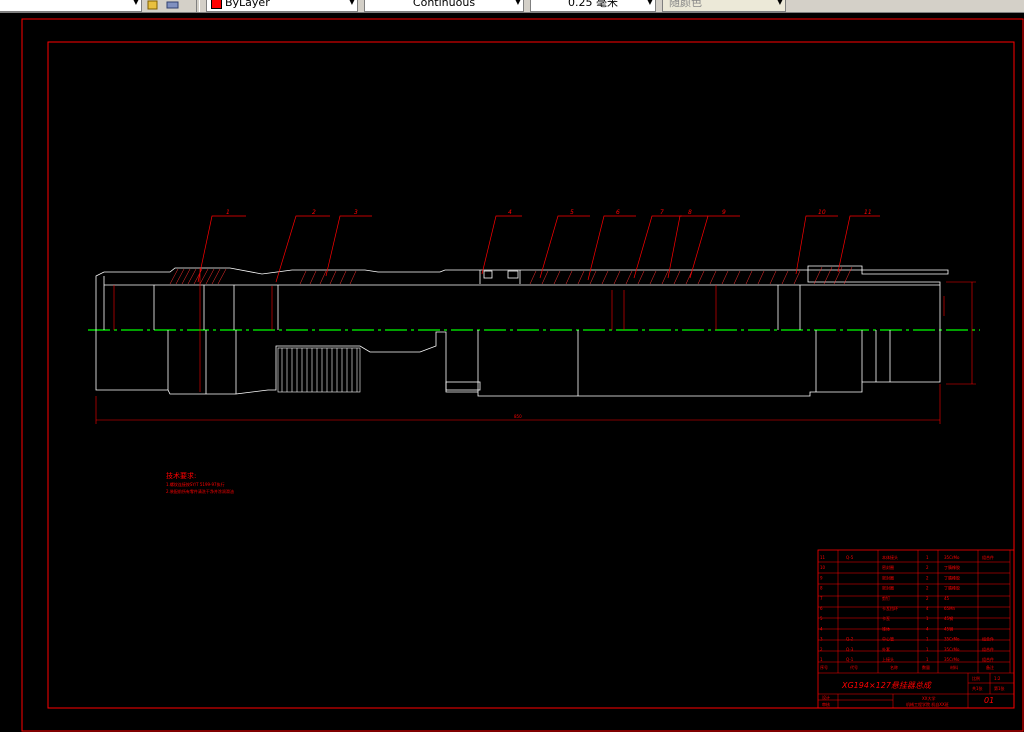 The image size is (1024, 732). What do you see at coordinates (888, 659) in the screenshot?
I see `bom-cell-name: 上接头` at bounding box center [888, 659].